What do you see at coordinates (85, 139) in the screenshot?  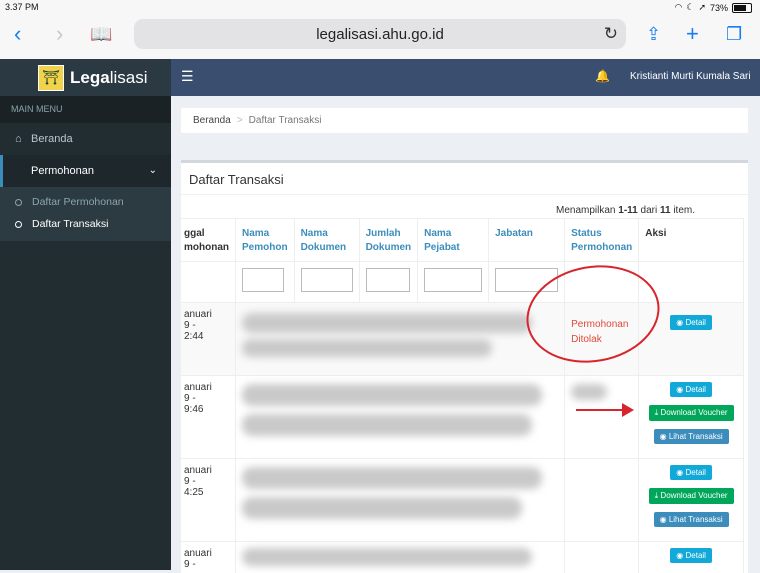 I see `sidebar-item-beranda: ⌂Beranda` at bounding box center [85, 139].